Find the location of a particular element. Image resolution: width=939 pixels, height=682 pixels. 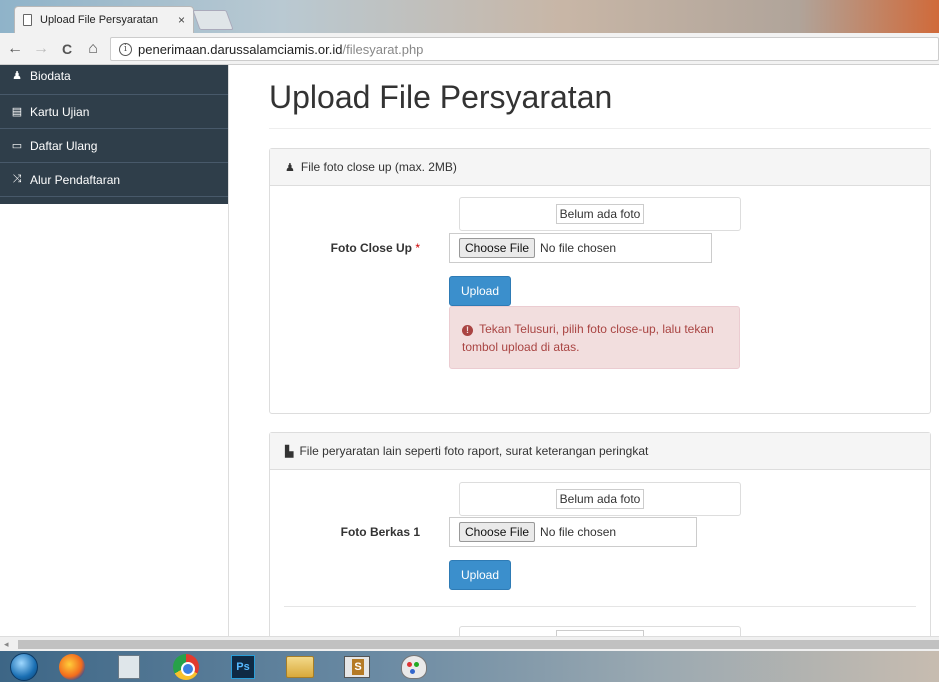

file-icon: ▙ is located at coordinates (289, 451).